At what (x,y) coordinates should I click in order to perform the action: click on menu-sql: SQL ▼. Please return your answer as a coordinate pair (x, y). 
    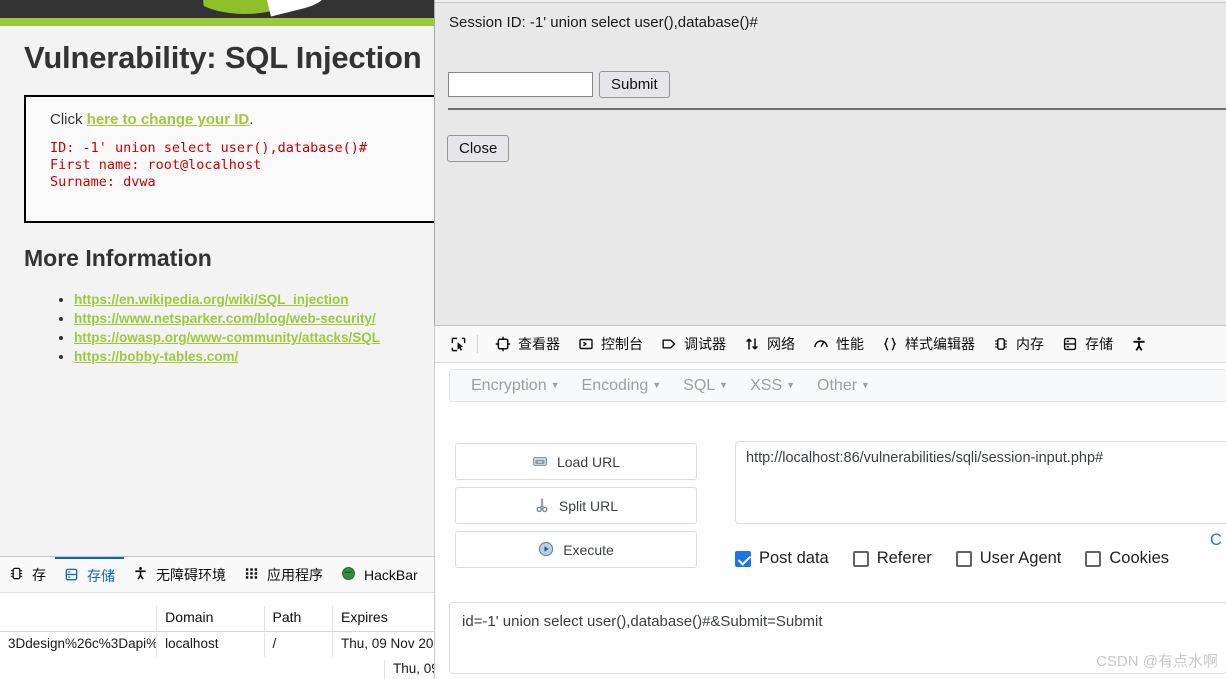
    Looking at the image, I should click on (705, 386).